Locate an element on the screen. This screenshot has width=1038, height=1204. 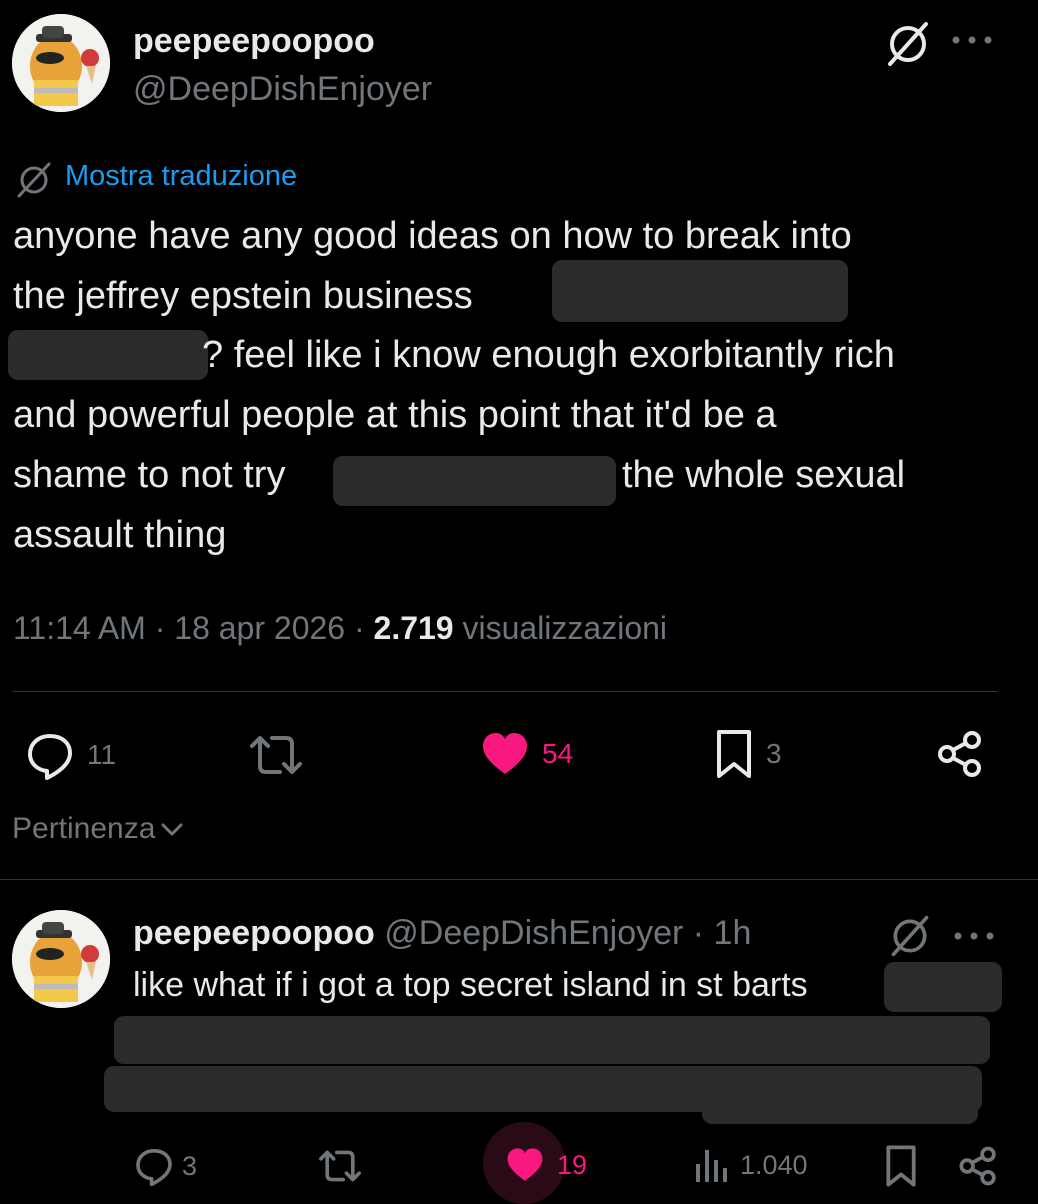
like-button: 19 is located at coordinates (546, 1165).